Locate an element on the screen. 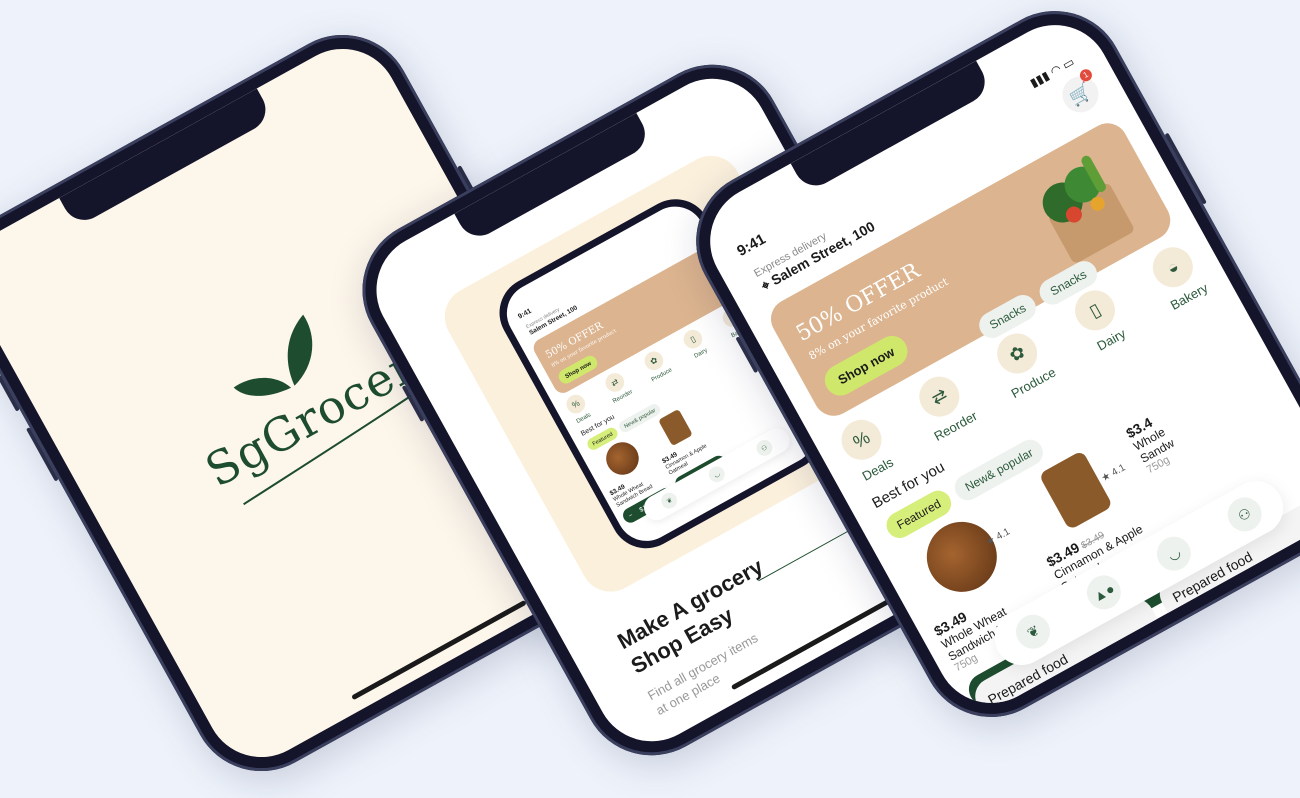  notch is located at coordinates (166, 158).